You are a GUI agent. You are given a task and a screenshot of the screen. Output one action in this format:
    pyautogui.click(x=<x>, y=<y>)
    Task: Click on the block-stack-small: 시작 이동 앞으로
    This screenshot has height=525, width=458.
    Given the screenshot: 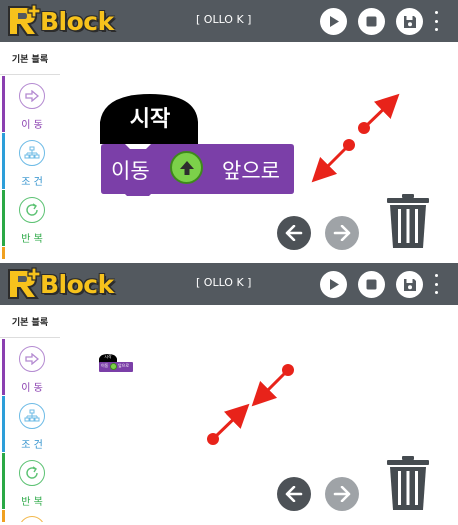 What is the action you would take?
    pyautogui.click(x=117, y=363)
    